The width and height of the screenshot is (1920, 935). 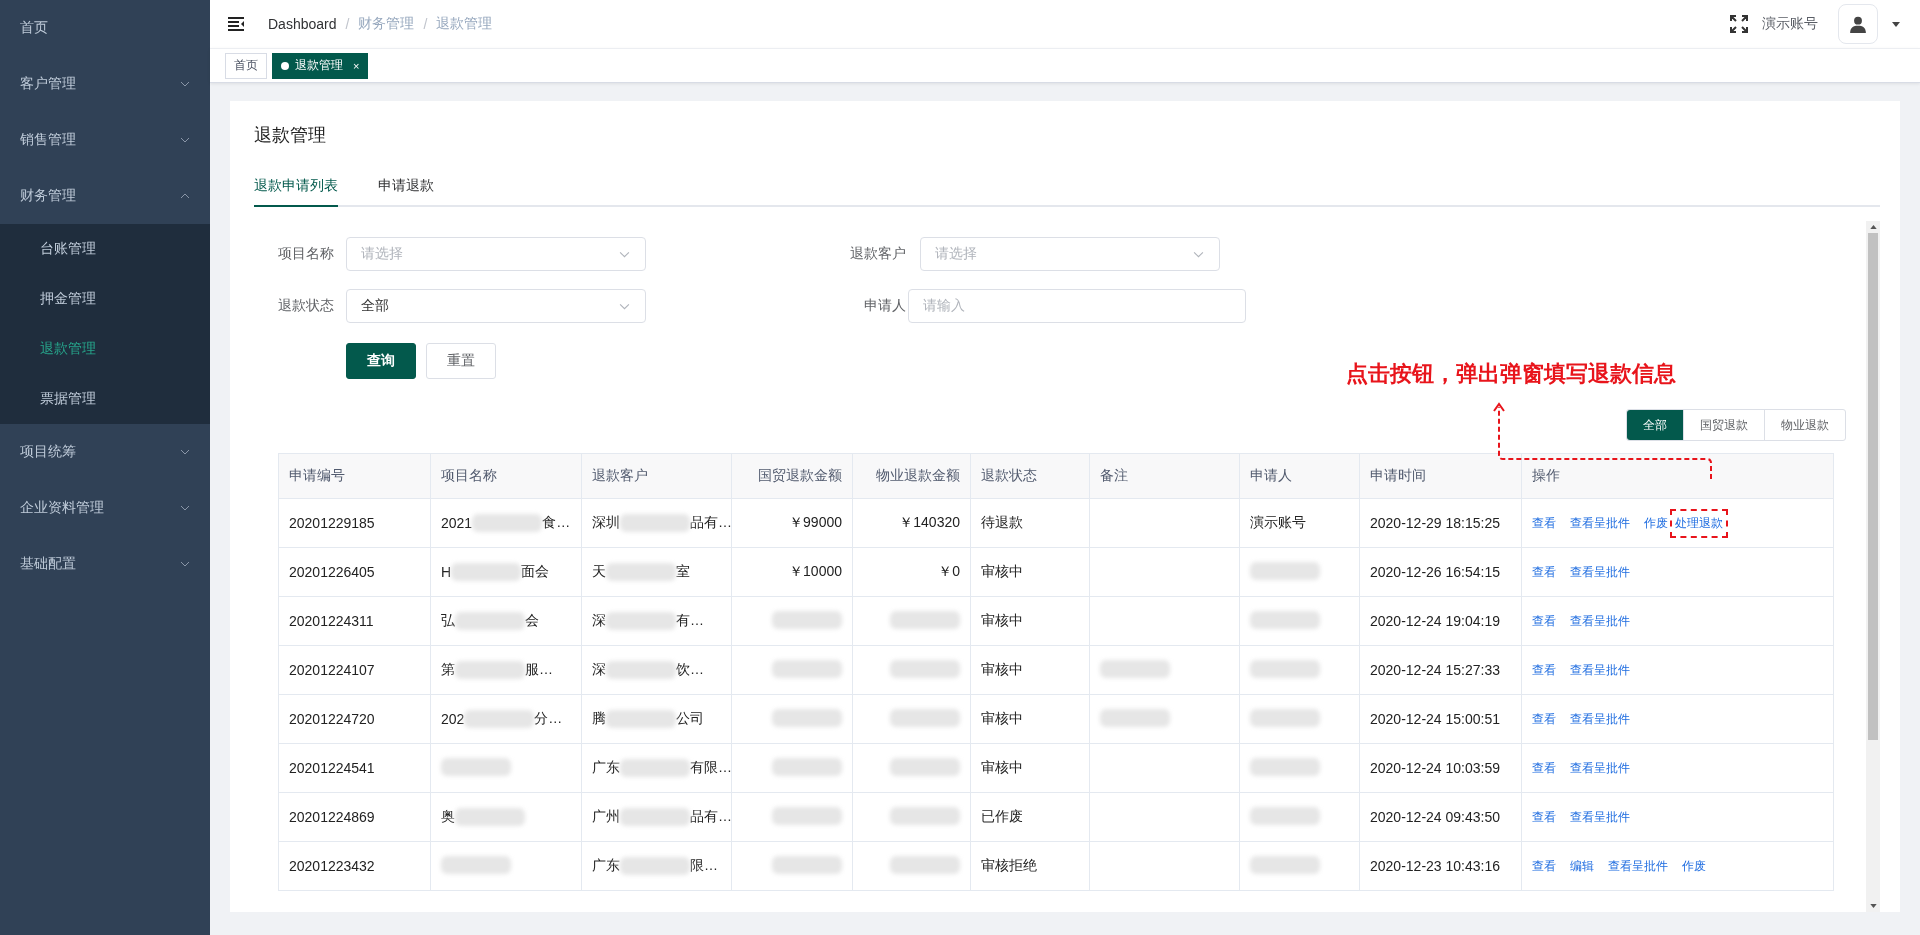 I want to click on table-cell: 20201223432, so click(x=332, y=866).